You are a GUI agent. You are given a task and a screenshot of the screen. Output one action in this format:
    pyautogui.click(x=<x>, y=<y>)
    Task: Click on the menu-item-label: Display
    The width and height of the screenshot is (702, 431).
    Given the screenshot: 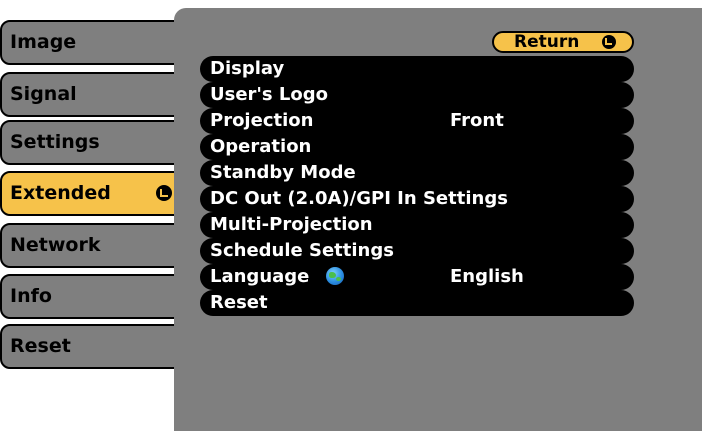 What is the action you would take?
    pyautogui.click(x=247, y=68)
    